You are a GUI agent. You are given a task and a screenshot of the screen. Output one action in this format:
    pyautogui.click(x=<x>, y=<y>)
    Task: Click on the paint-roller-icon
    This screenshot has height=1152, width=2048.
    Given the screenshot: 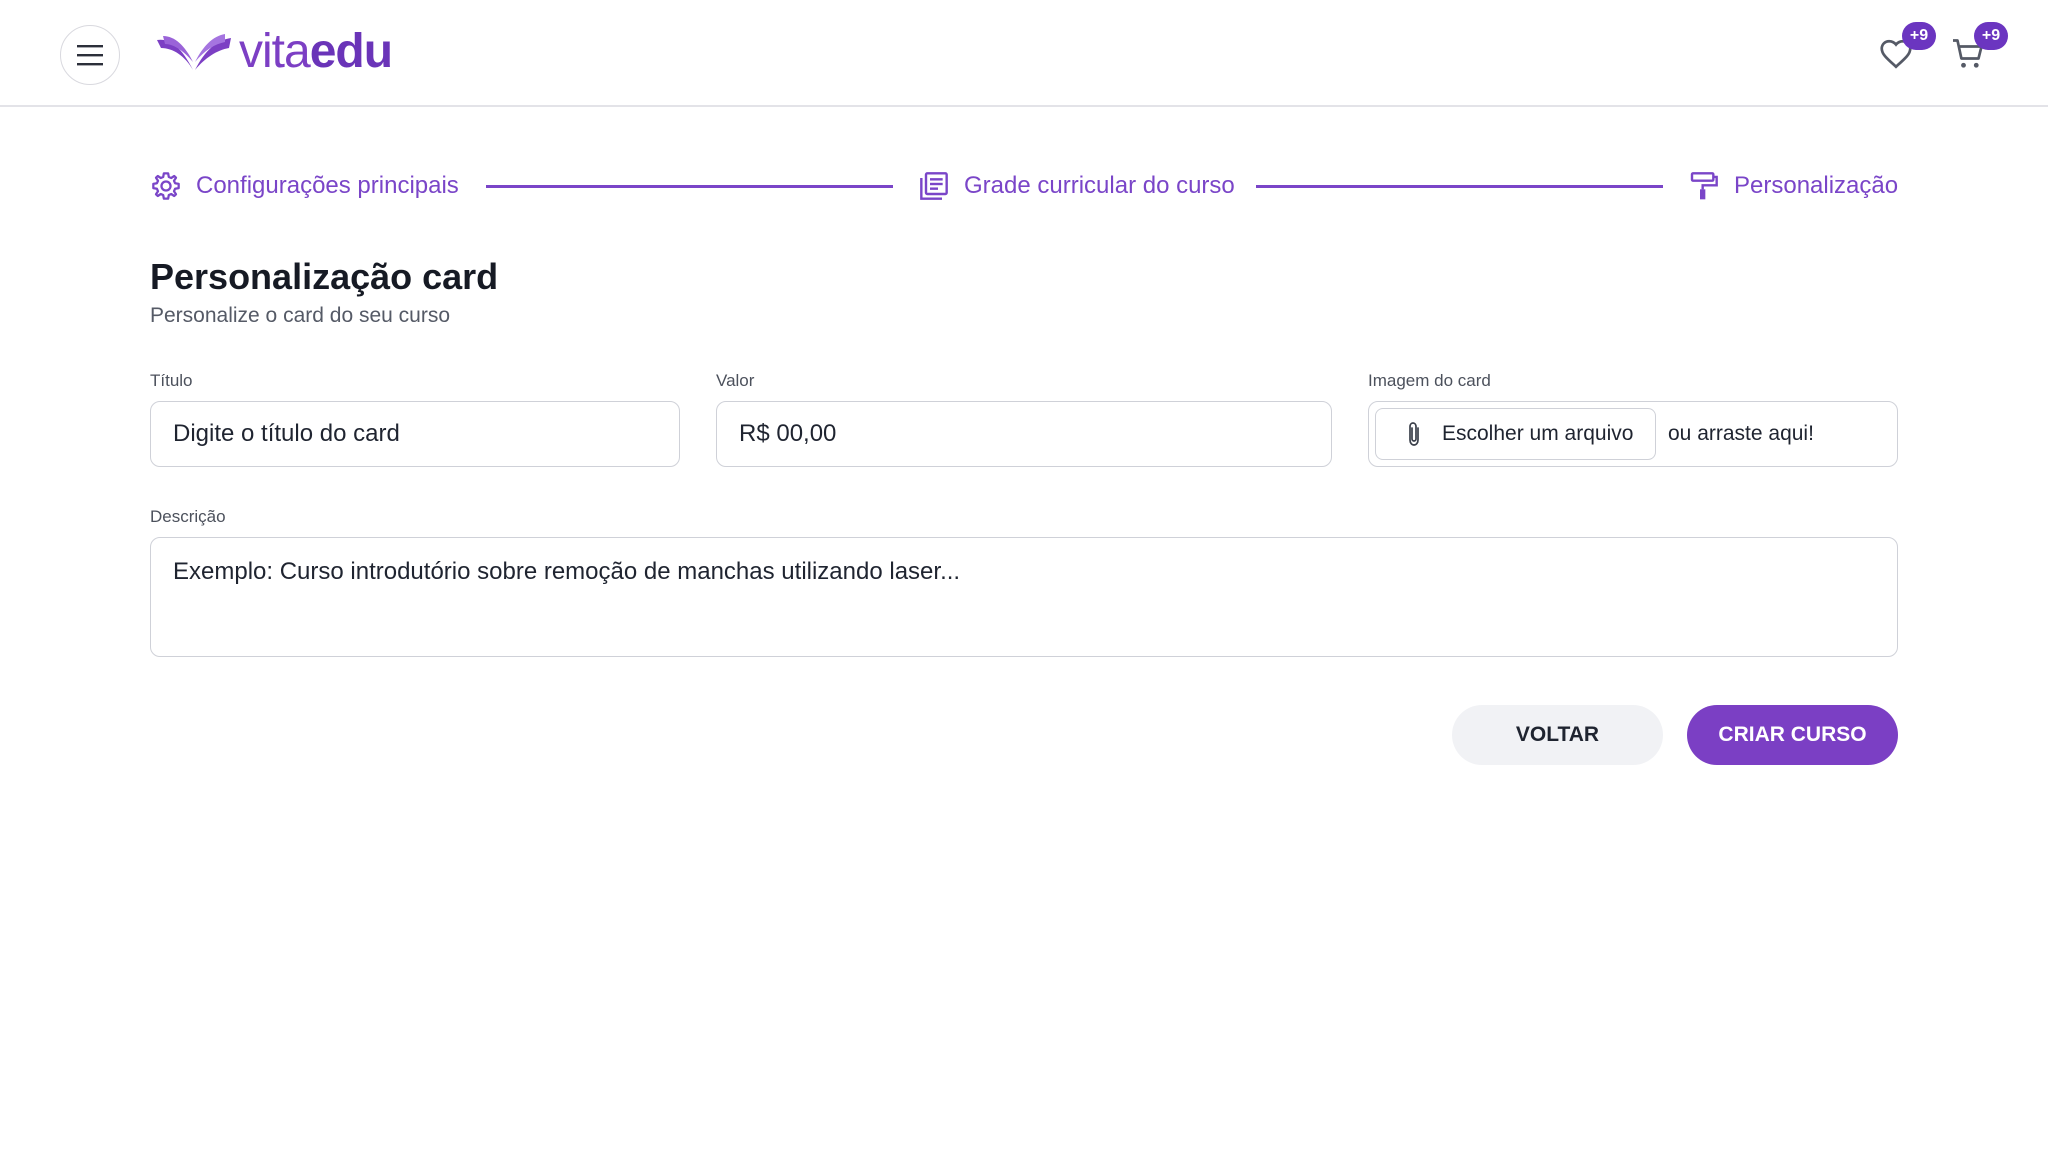 What is the action you would take?
    pyautogui.click(x=1704, y=186)
    